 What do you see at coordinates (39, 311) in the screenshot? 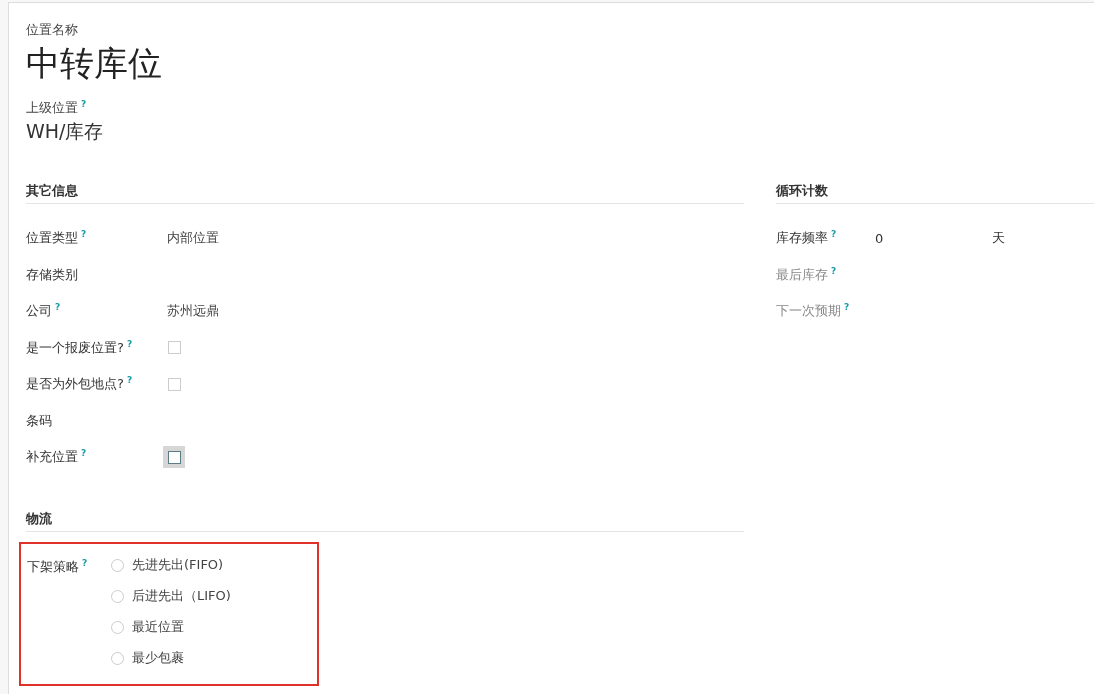
I see `field-label: 公司` at bounding box center [39, 311].